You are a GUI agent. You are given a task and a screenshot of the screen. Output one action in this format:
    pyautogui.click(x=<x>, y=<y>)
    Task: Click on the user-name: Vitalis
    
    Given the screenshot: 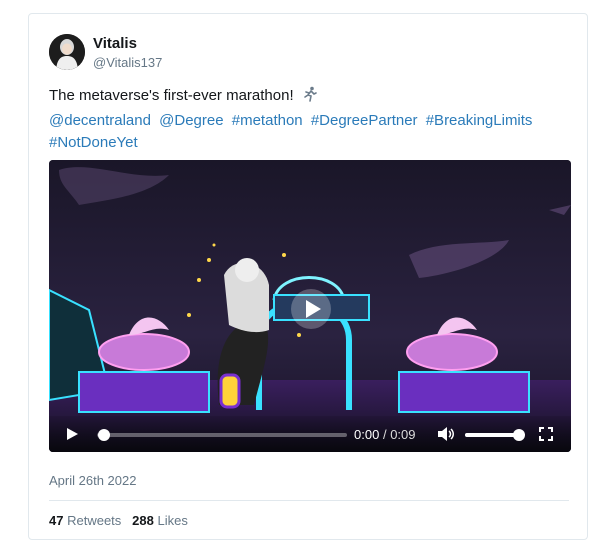 What is the action you would take?
    pyautogui.click(x=115, y=43)
    